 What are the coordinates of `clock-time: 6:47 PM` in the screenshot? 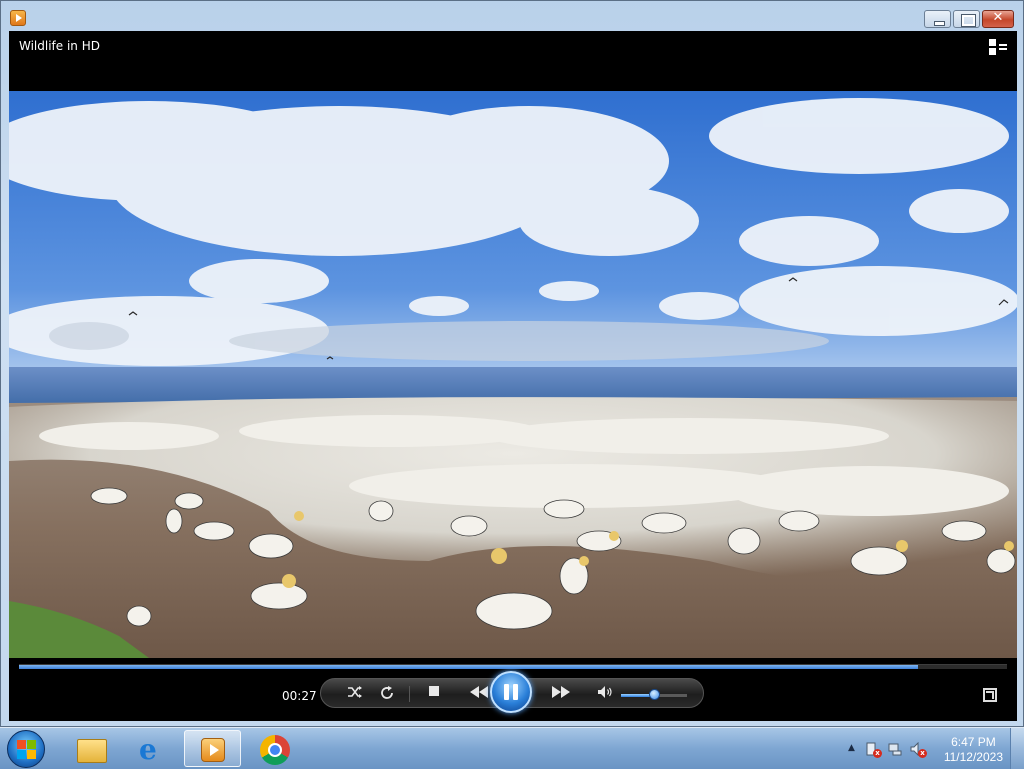 It's located at (973, 742).